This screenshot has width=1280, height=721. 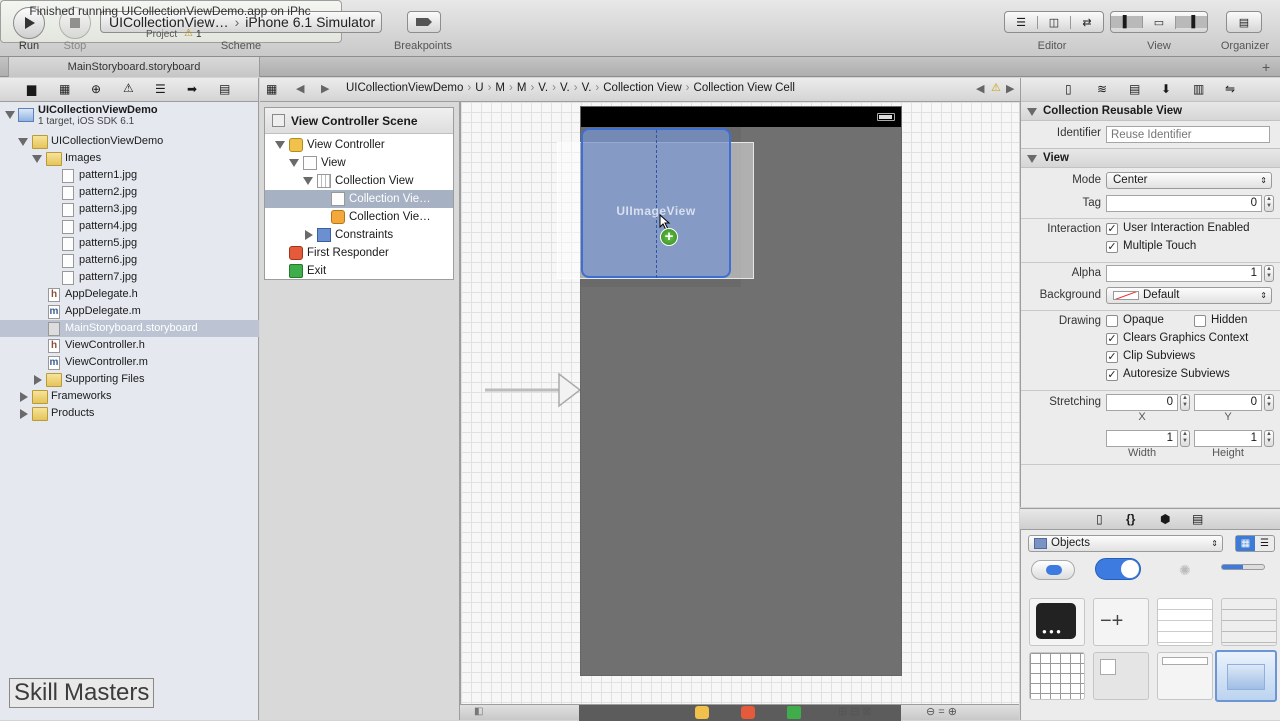 I want to click on attributes-inspector-icon: ⬇, so click(x=1166, y=89).